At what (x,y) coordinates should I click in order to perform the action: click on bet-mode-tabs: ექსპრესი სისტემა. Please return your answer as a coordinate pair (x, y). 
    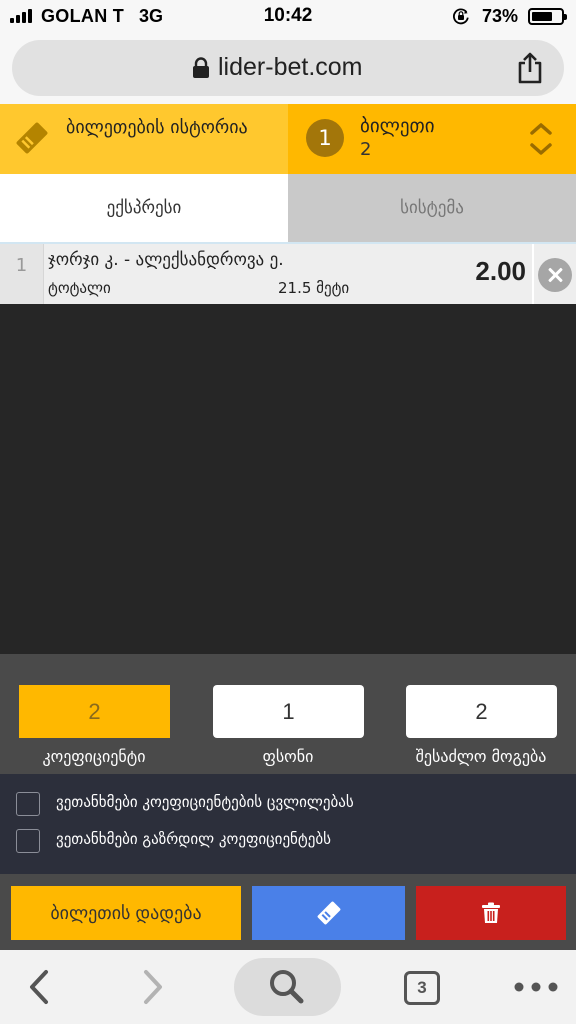
    Looking at the image, I should click on (288, 208).